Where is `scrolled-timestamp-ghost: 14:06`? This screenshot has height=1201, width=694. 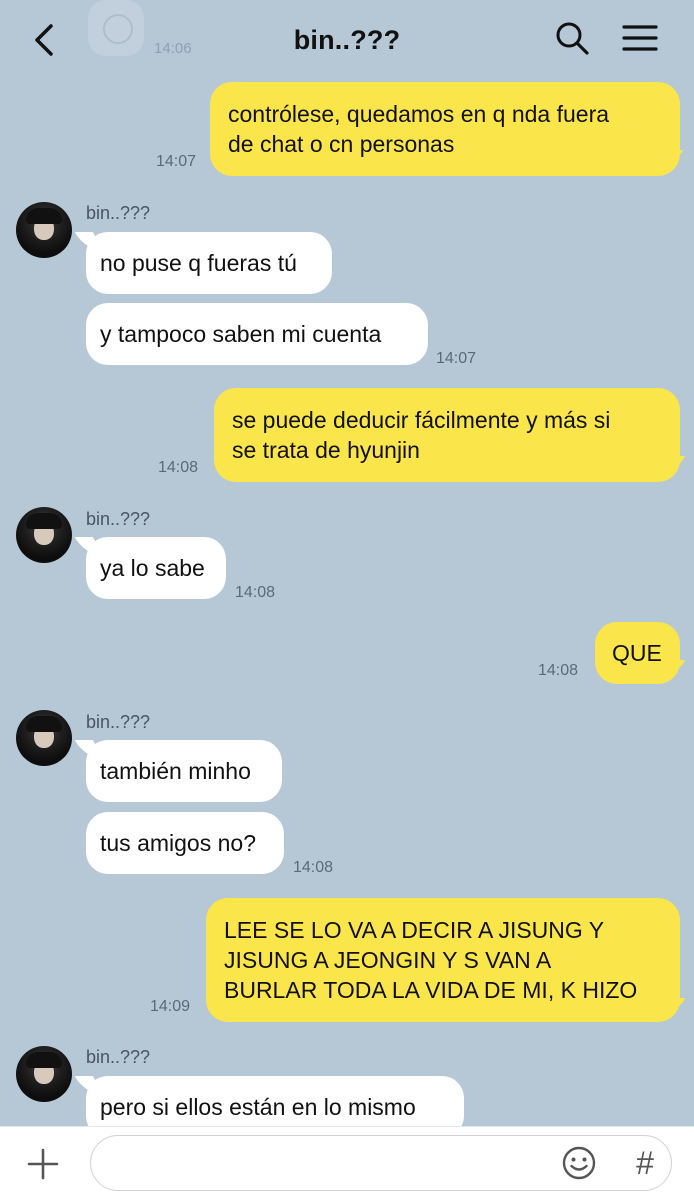 scrolled-timestamp-ghost: 14:06 is located at coordinates (173, 48).